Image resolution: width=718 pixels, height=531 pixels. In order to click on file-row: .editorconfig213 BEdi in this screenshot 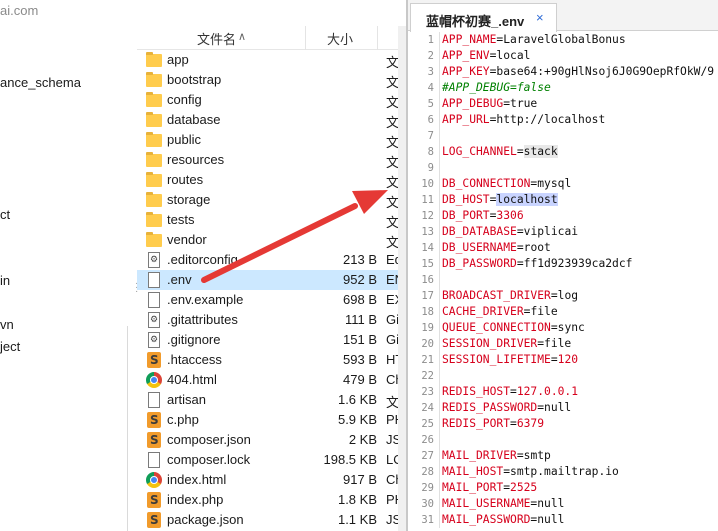, I will do `click(272, 260)`.